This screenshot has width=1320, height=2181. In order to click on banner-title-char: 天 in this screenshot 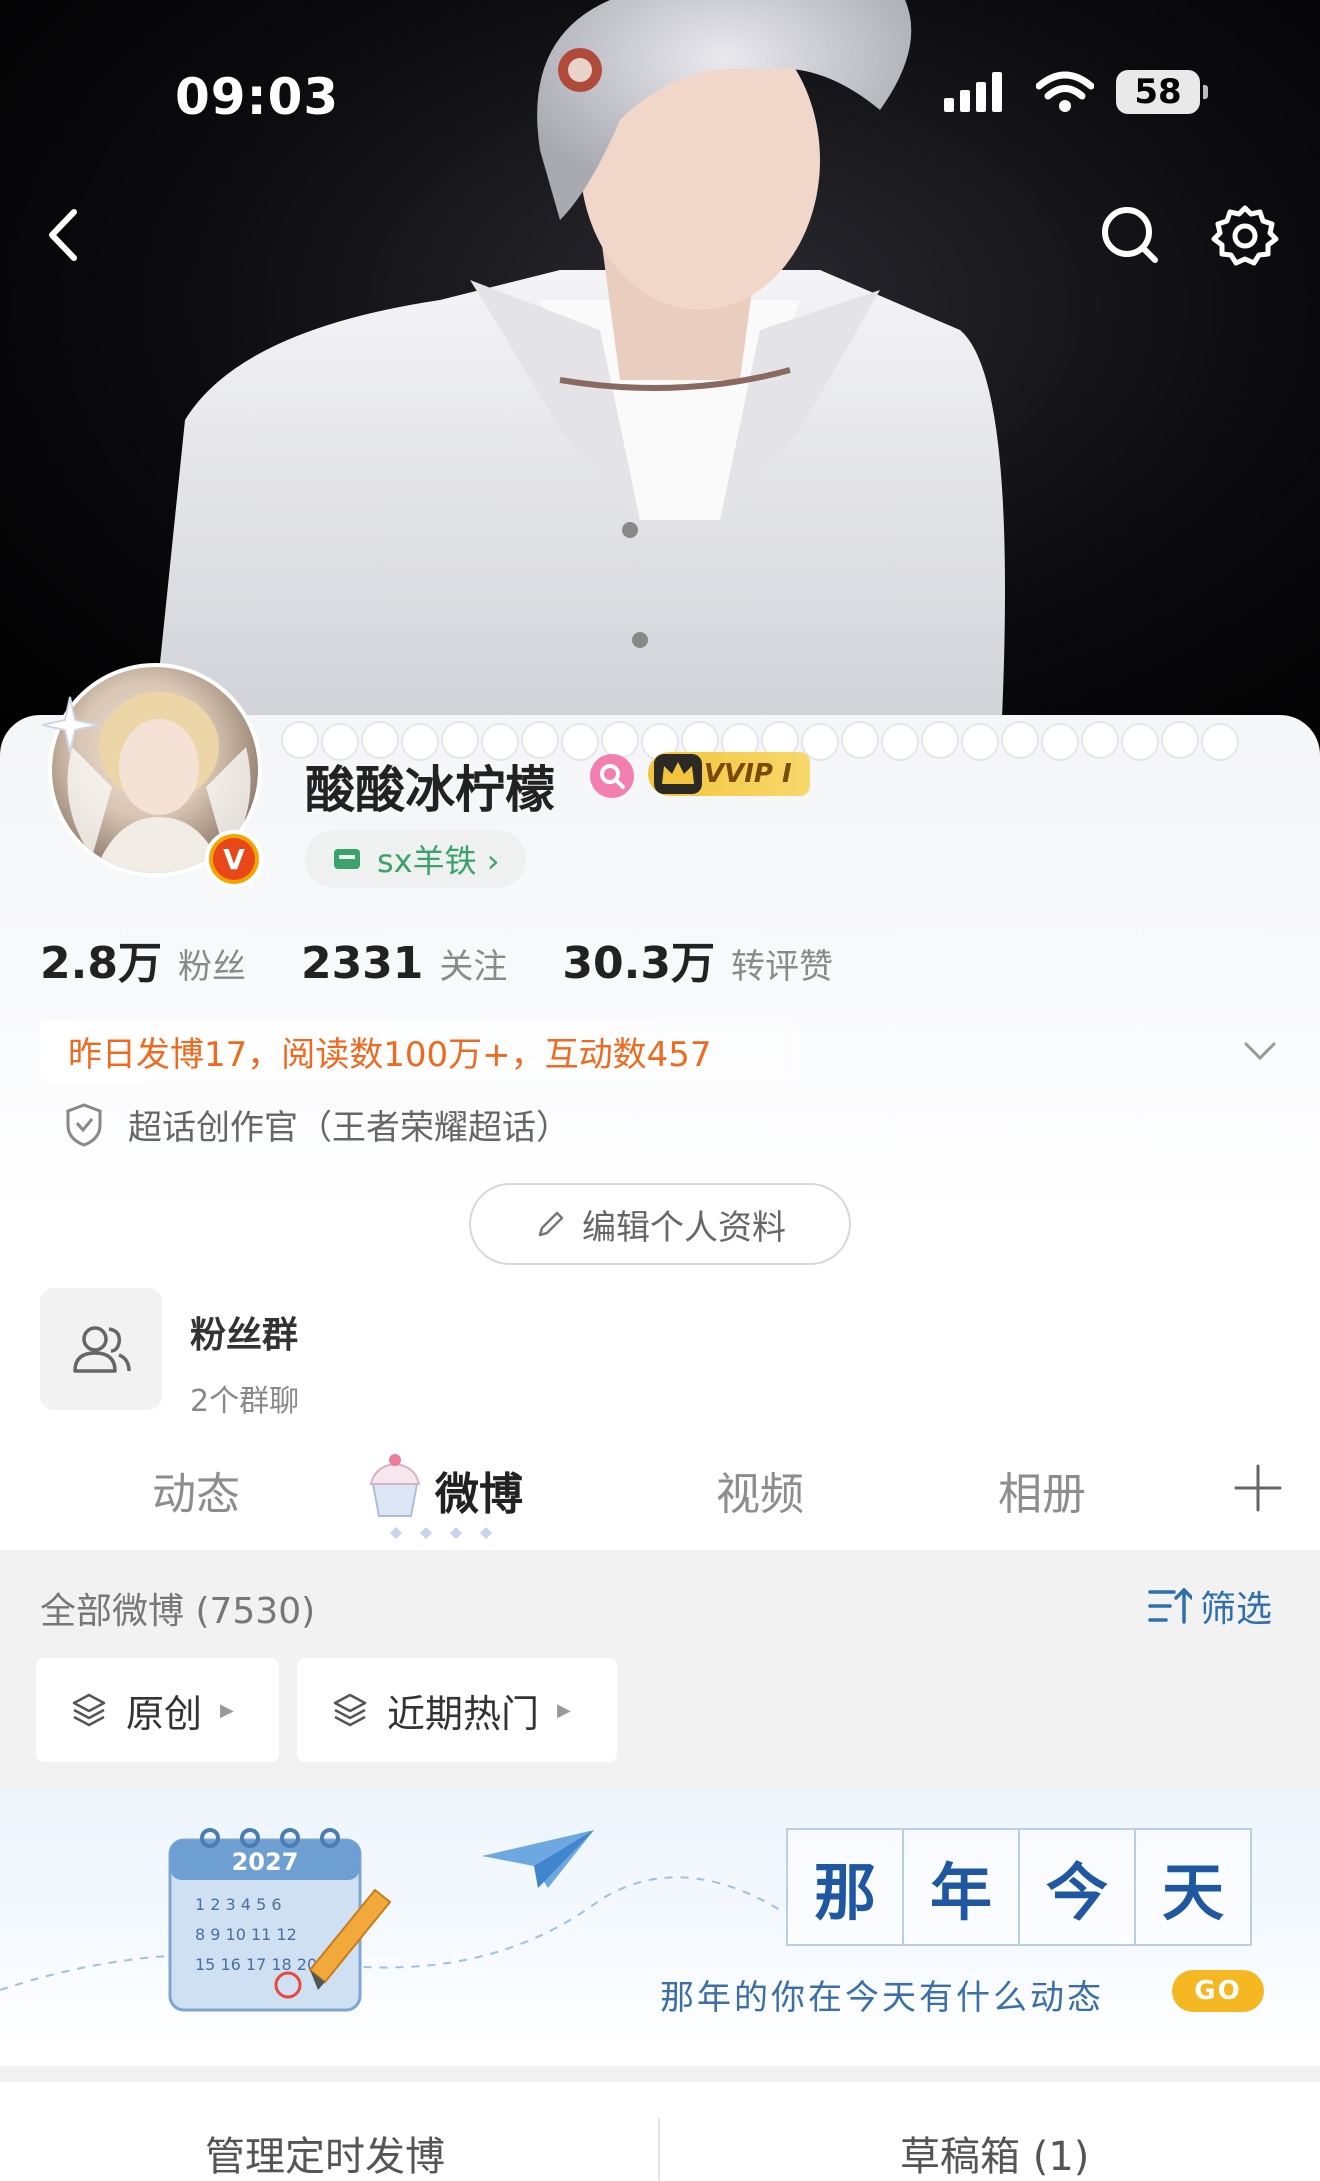, I will do `click(1193, 1887)`.